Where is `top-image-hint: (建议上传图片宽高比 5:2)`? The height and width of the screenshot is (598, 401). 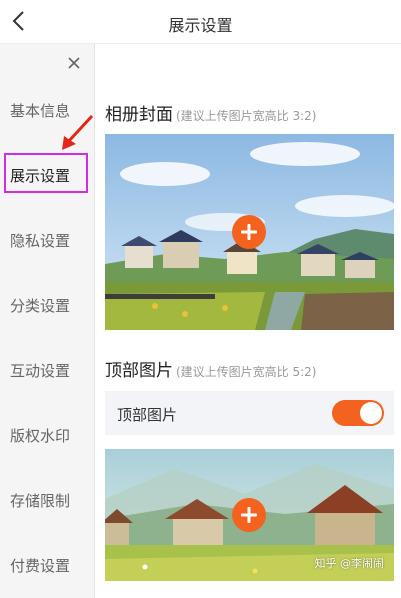 top-image-hint: (建议上传图片宽高比 5:2) is located at coordinates (246, 372).